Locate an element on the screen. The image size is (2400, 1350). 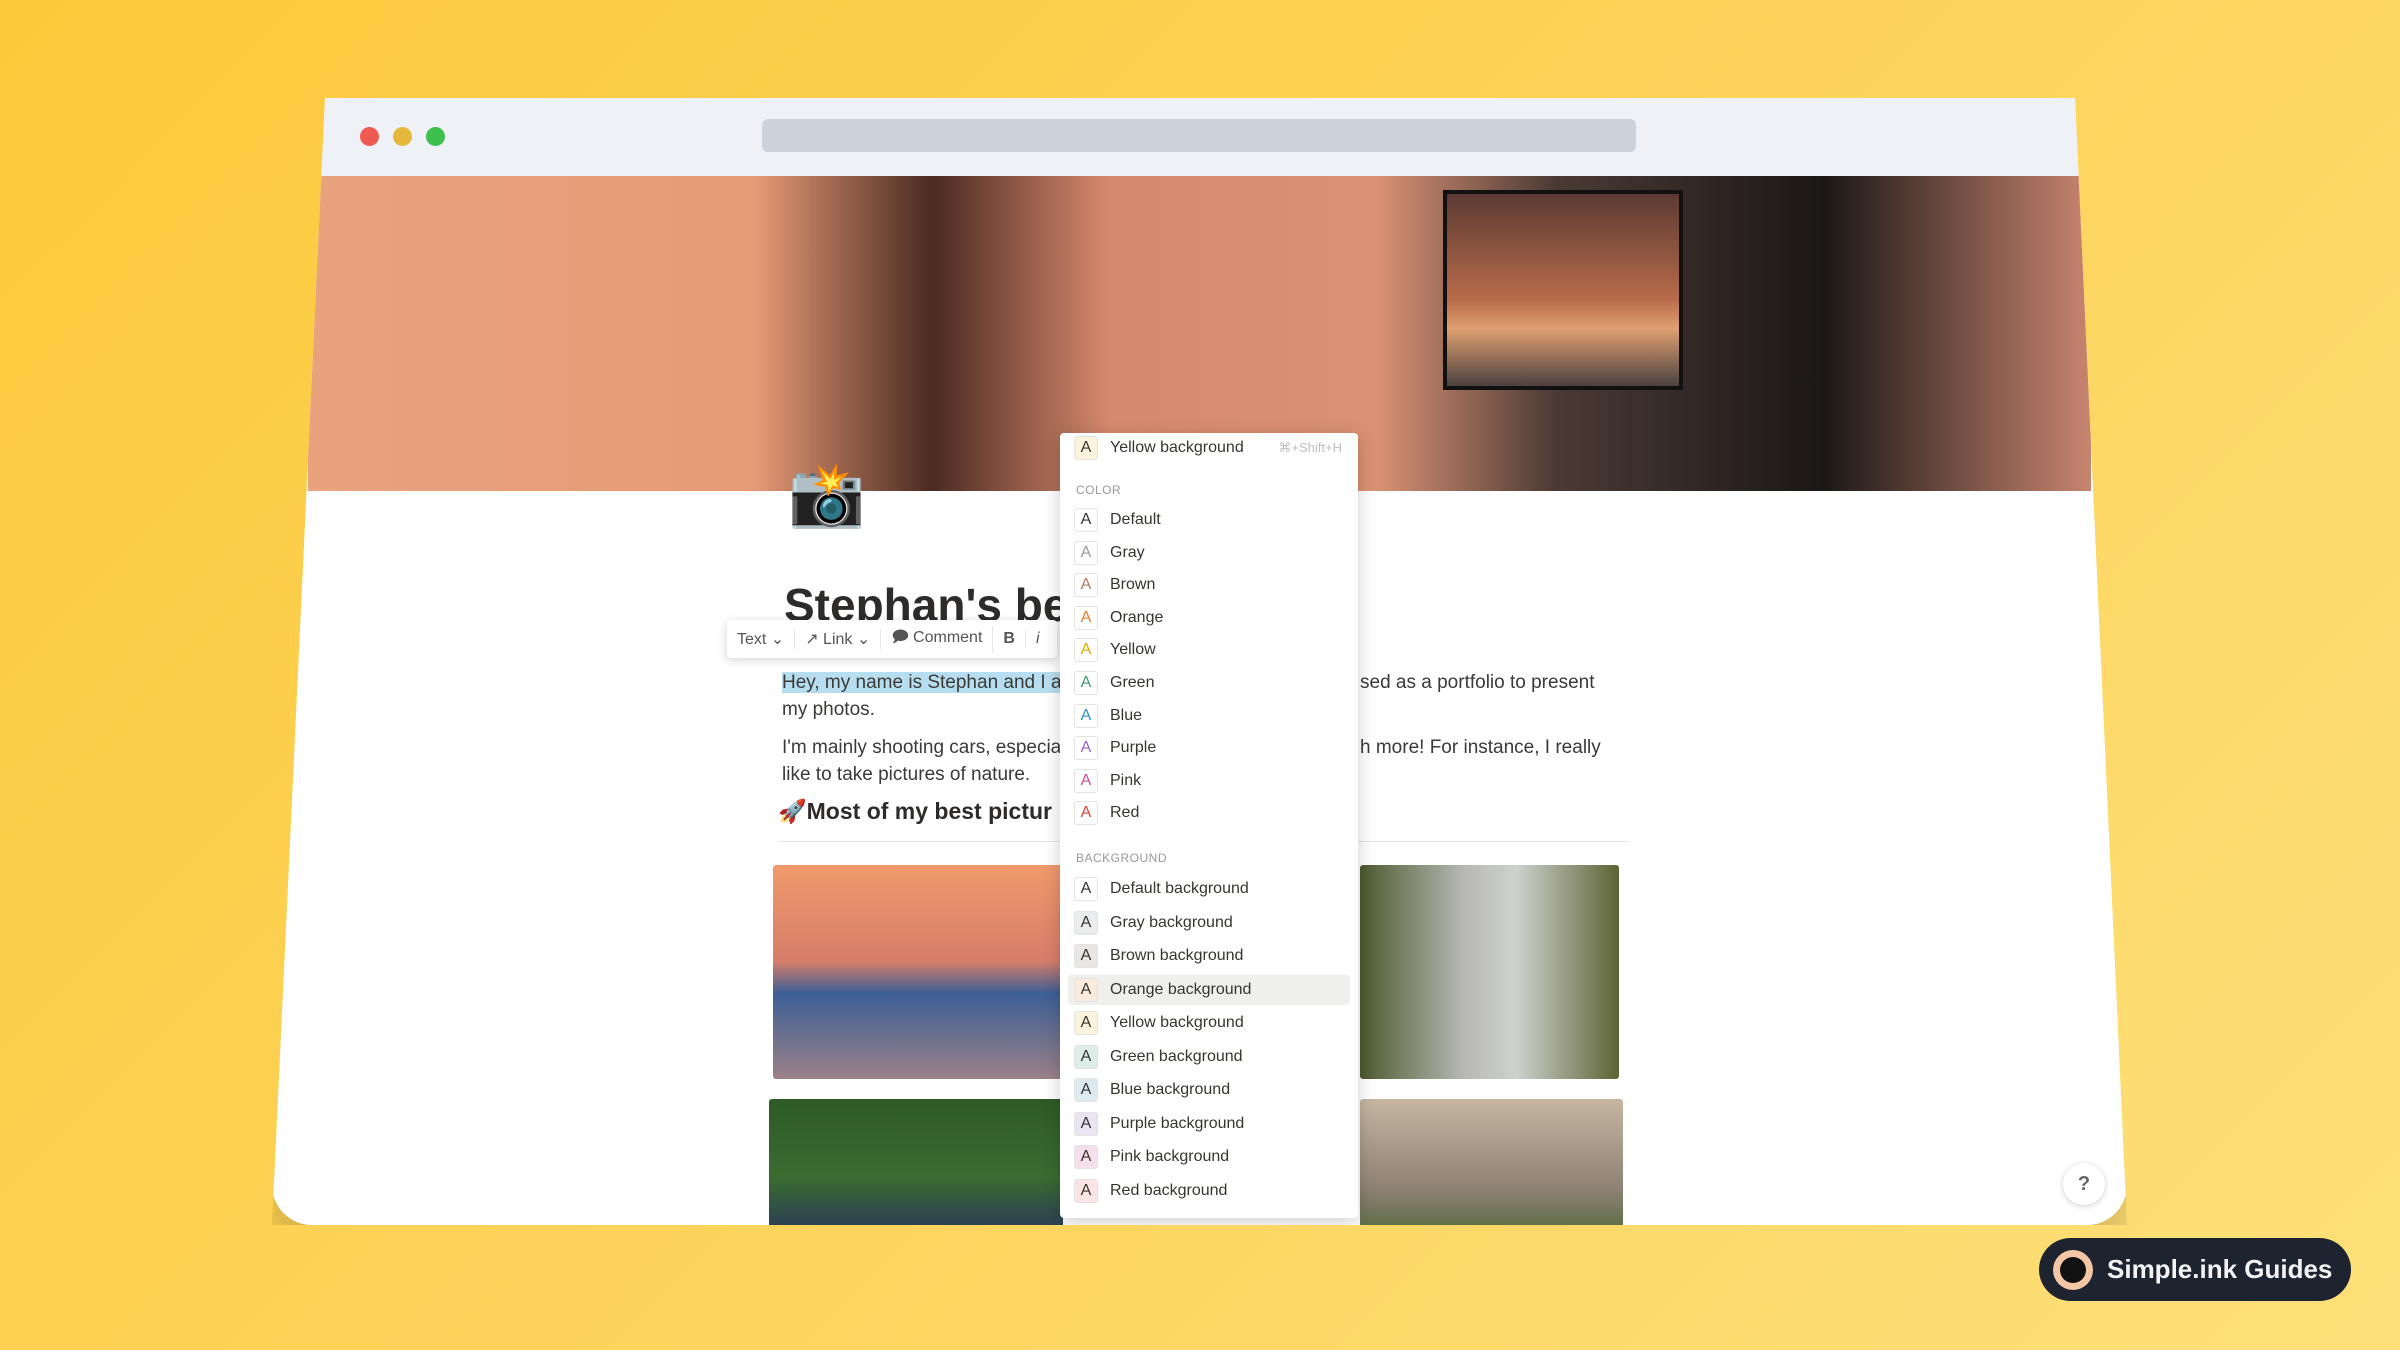
menu-item-color-blue: A Blue is located at coordinates (1209, 716).